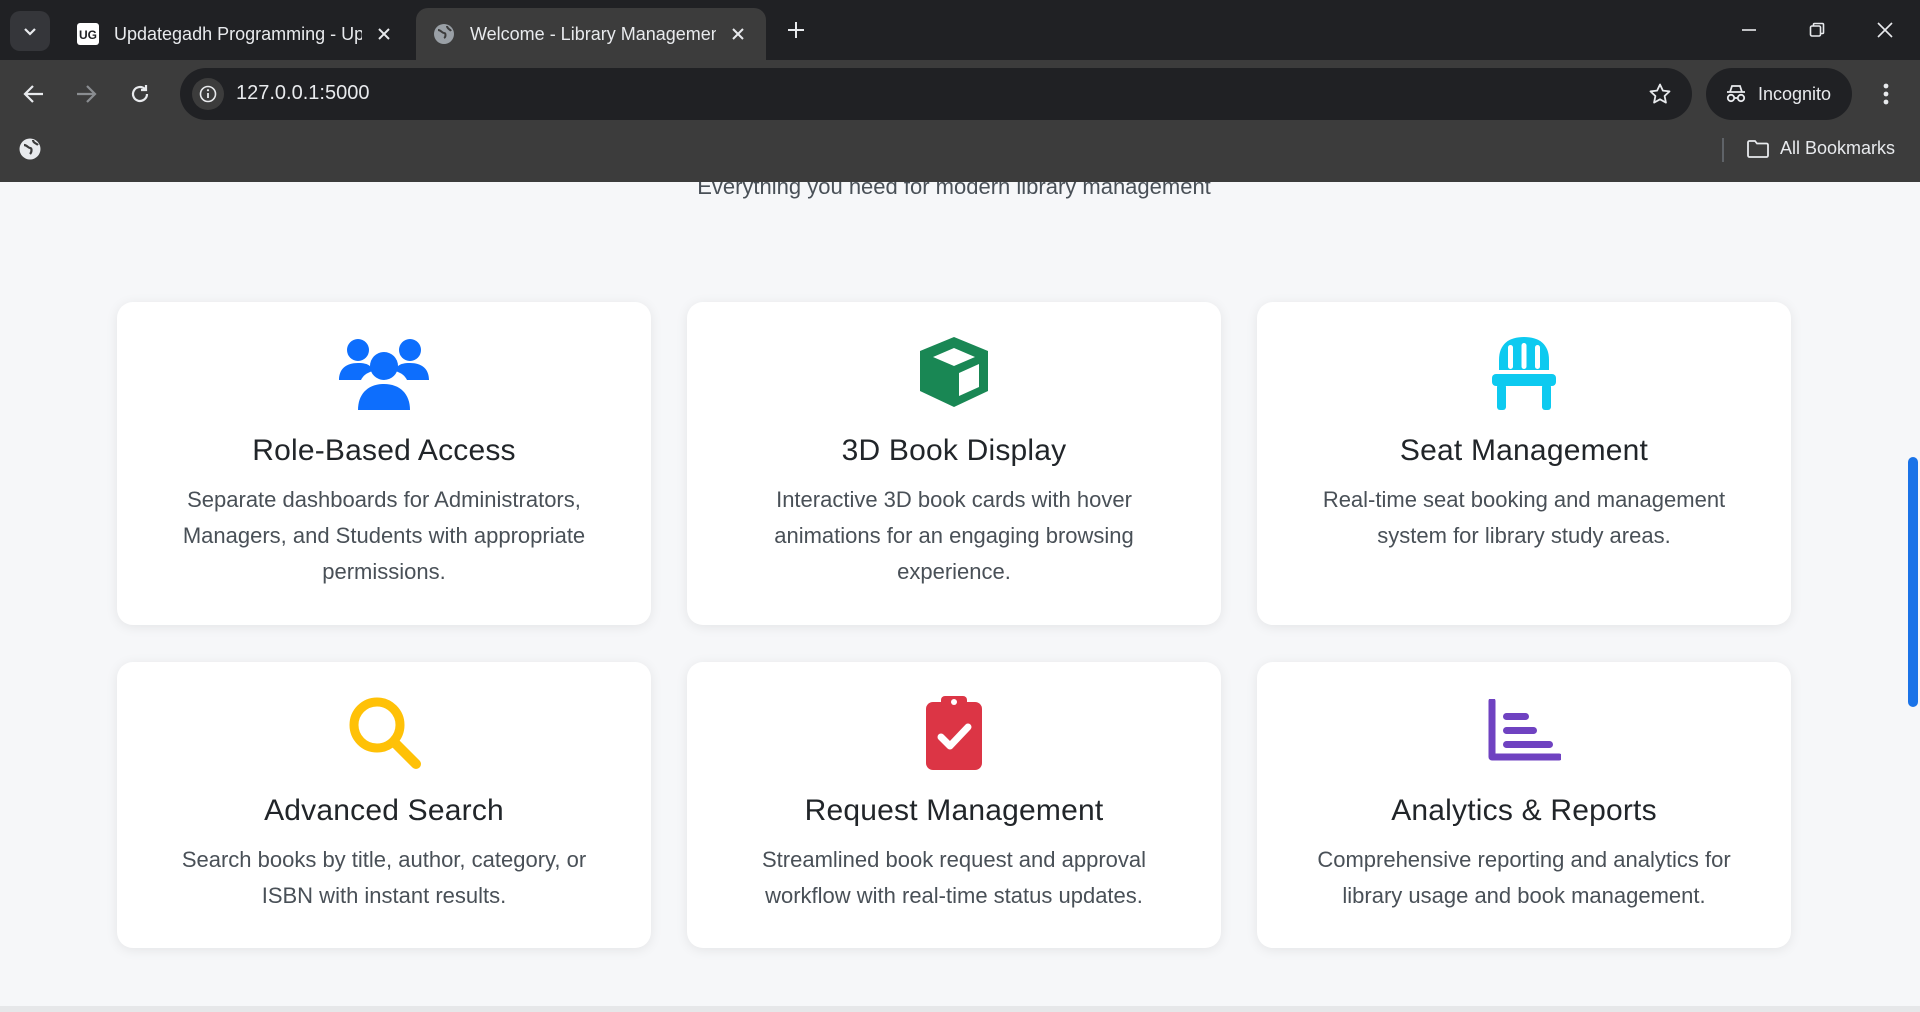  I want to click on incognito-label: Incognito, so click(1795, 93).